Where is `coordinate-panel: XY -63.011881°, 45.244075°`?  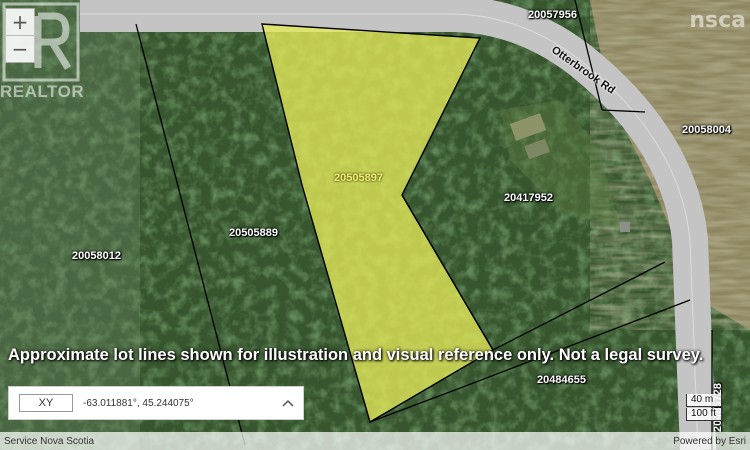
coordinate-panel: XY -63.011881°, 45.244075° is located at coordinates (156, 403).